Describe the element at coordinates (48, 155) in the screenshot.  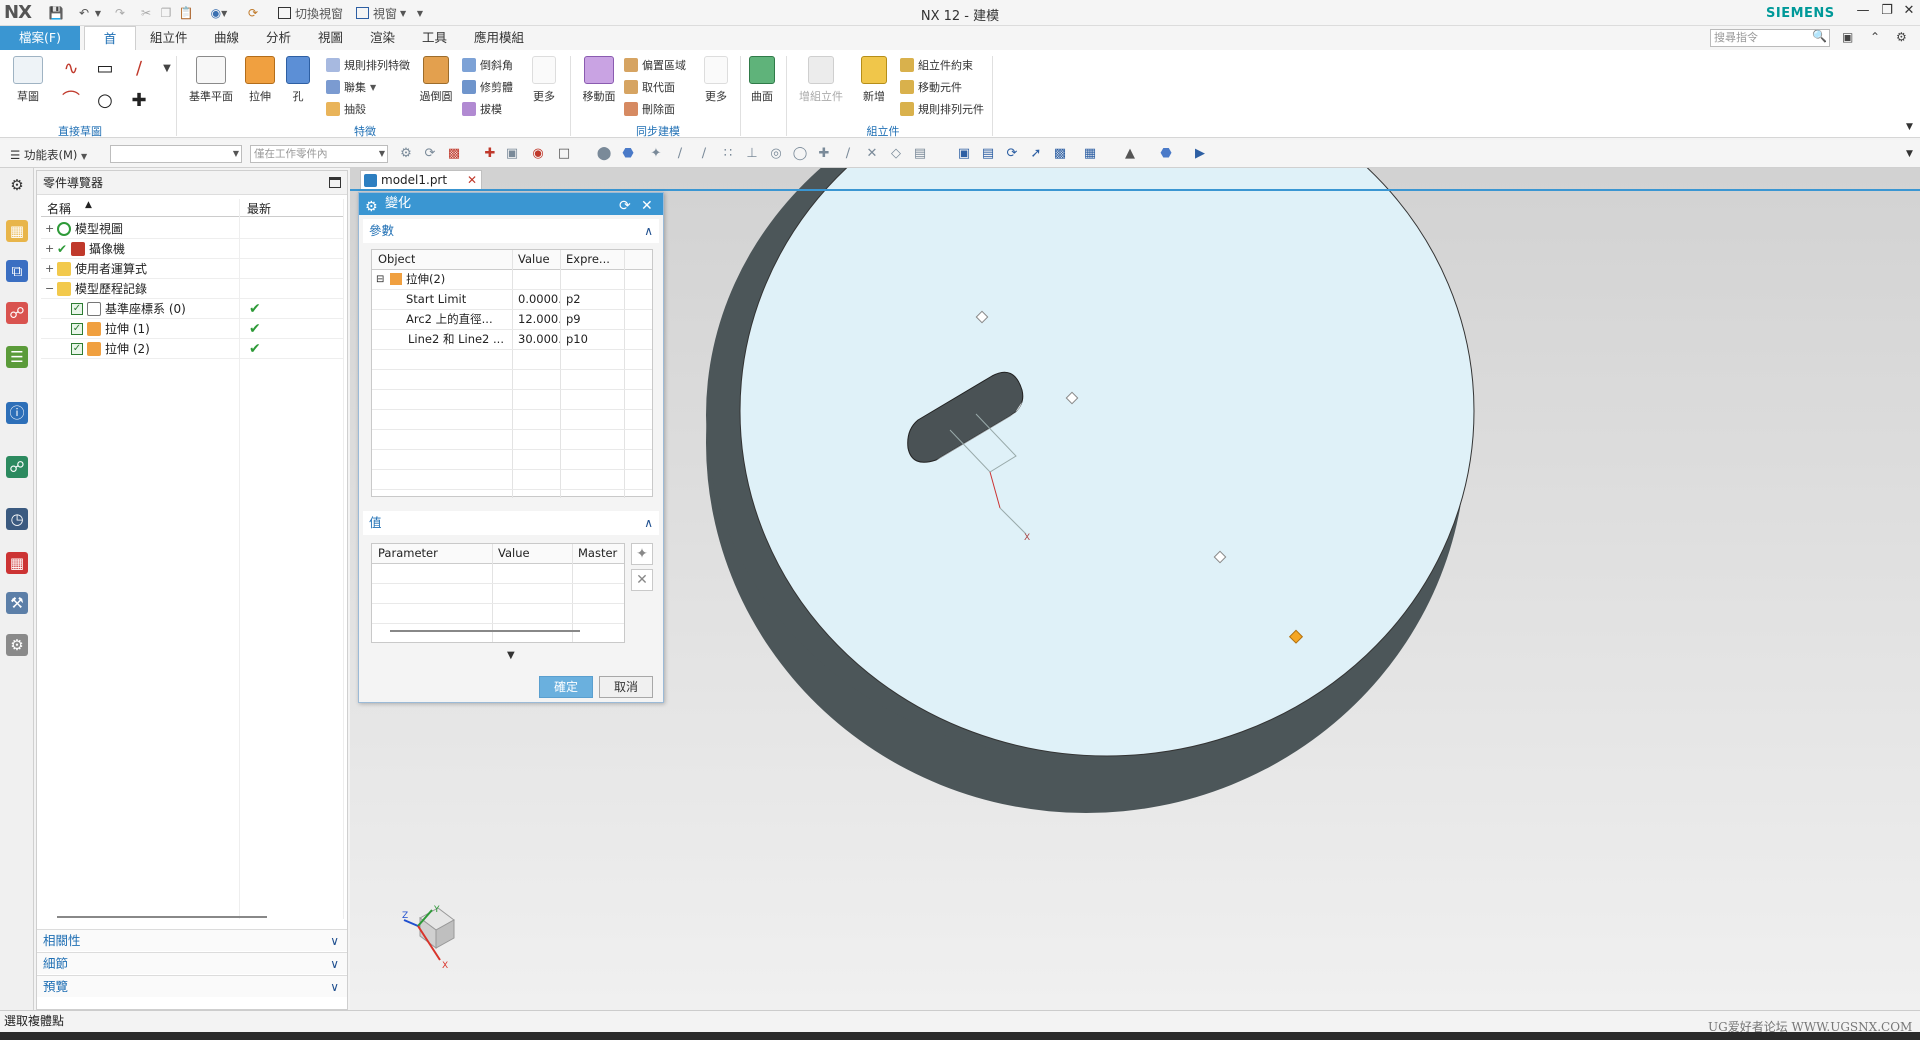
I see `menu-button: ☰ 功能表(M) ▼` at that location.